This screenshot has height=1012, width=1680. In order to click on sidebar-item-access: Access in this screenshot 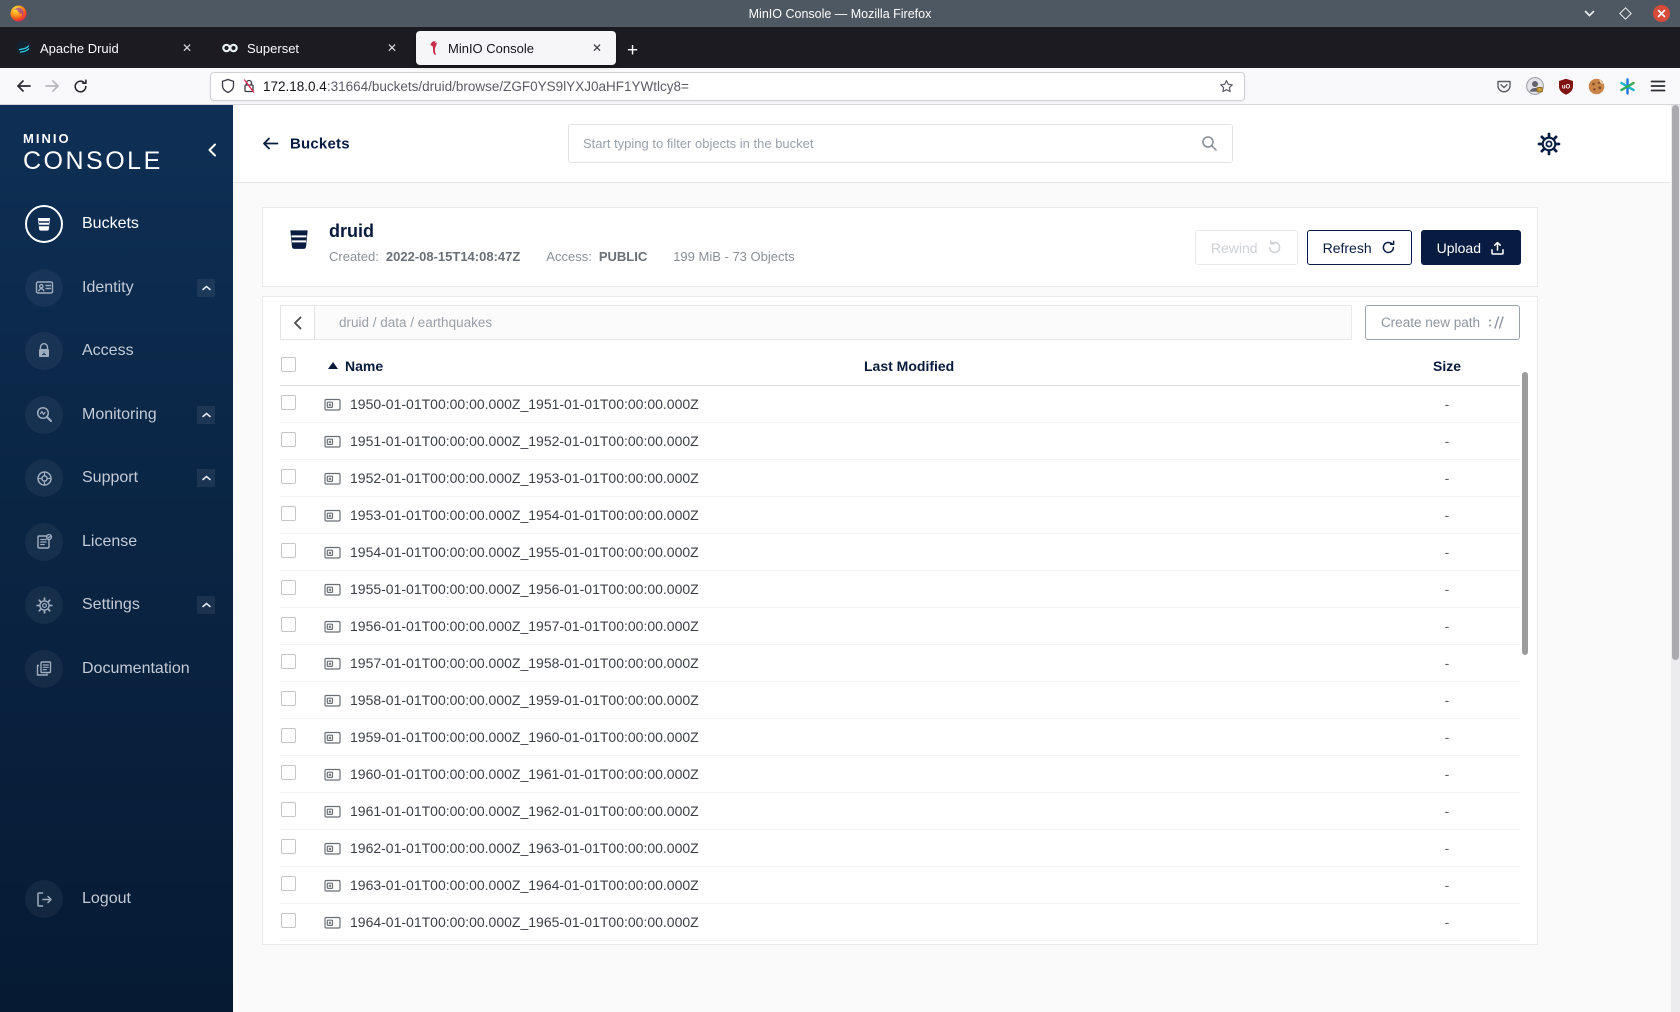, I will do `click(116, 351)`.